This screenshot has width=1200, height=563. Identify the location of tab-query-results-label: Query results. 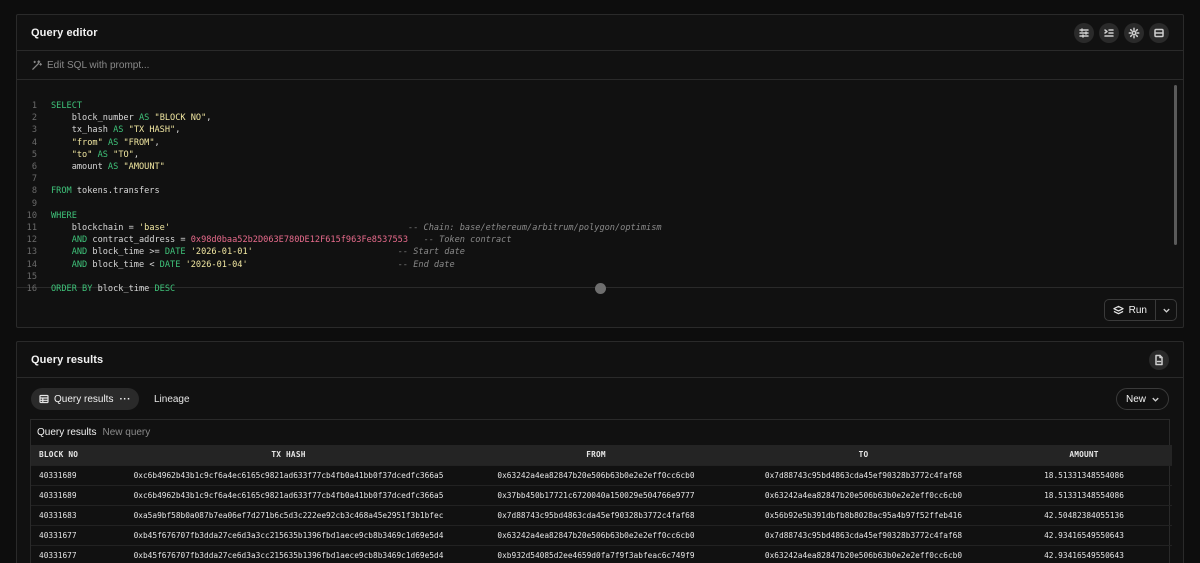
(84, 399).